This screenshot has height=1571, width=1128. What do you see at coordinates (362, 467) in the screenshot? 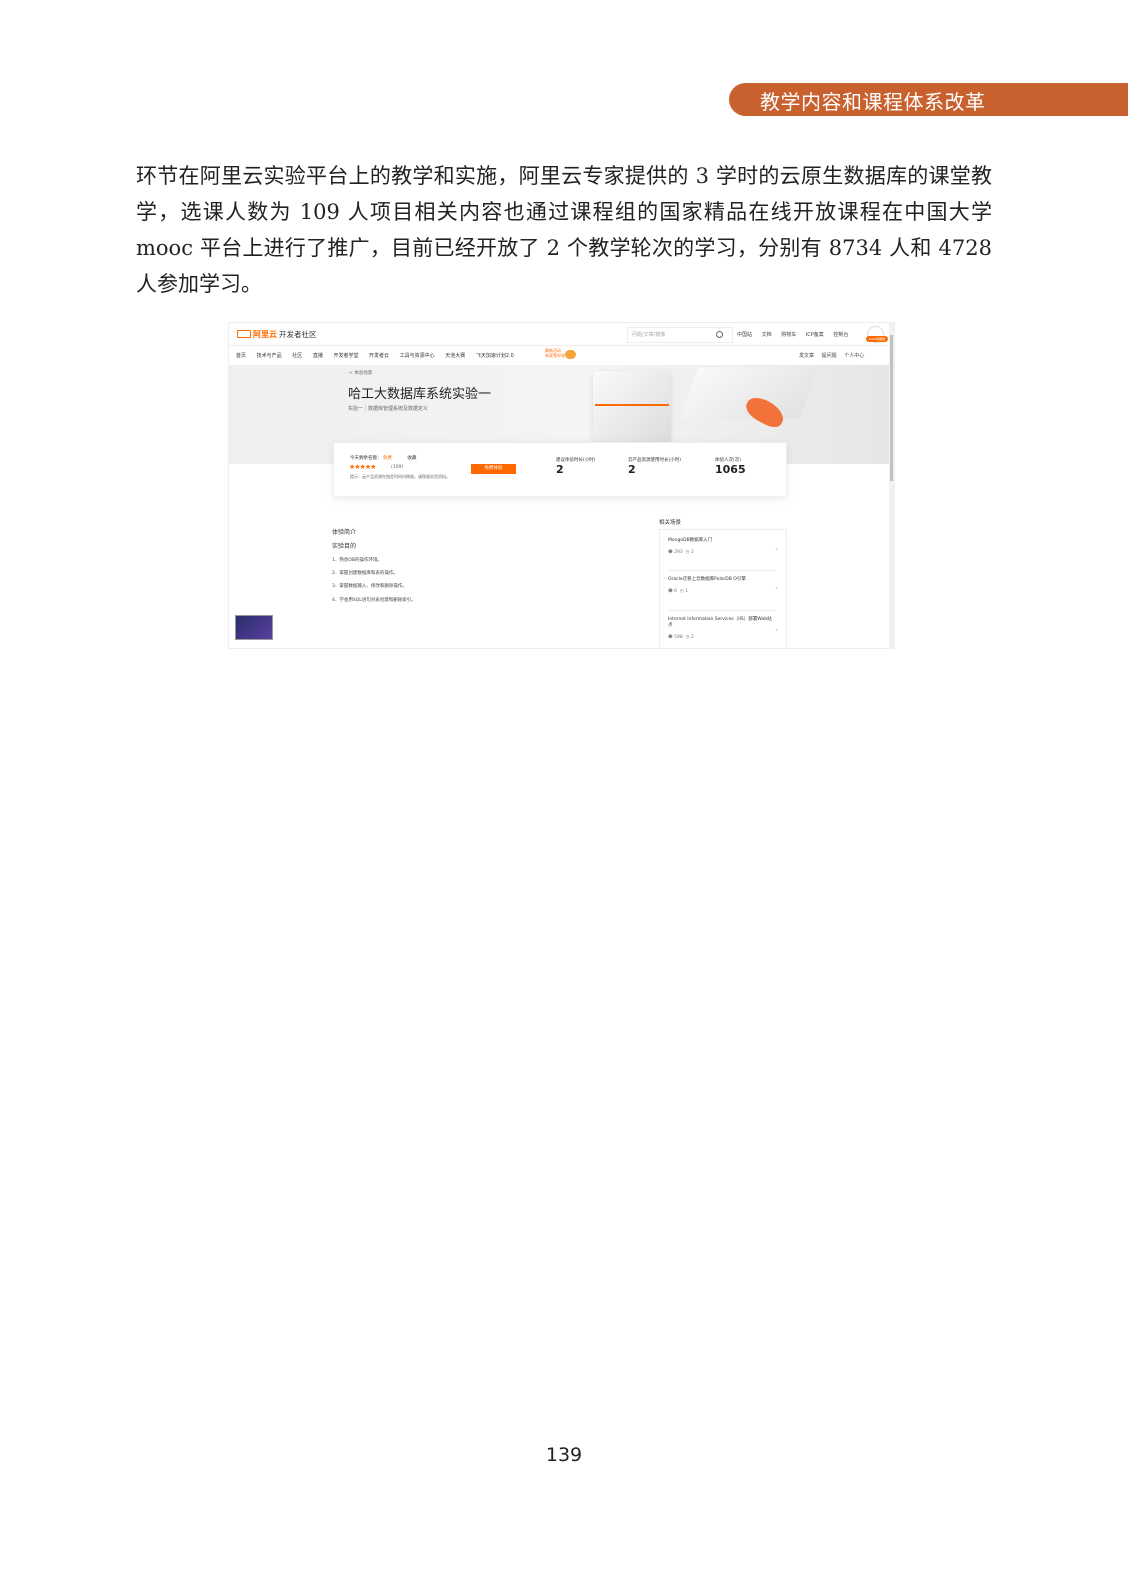
I see `rating-stars: ★★★★★` at bounding box center [362, 467].